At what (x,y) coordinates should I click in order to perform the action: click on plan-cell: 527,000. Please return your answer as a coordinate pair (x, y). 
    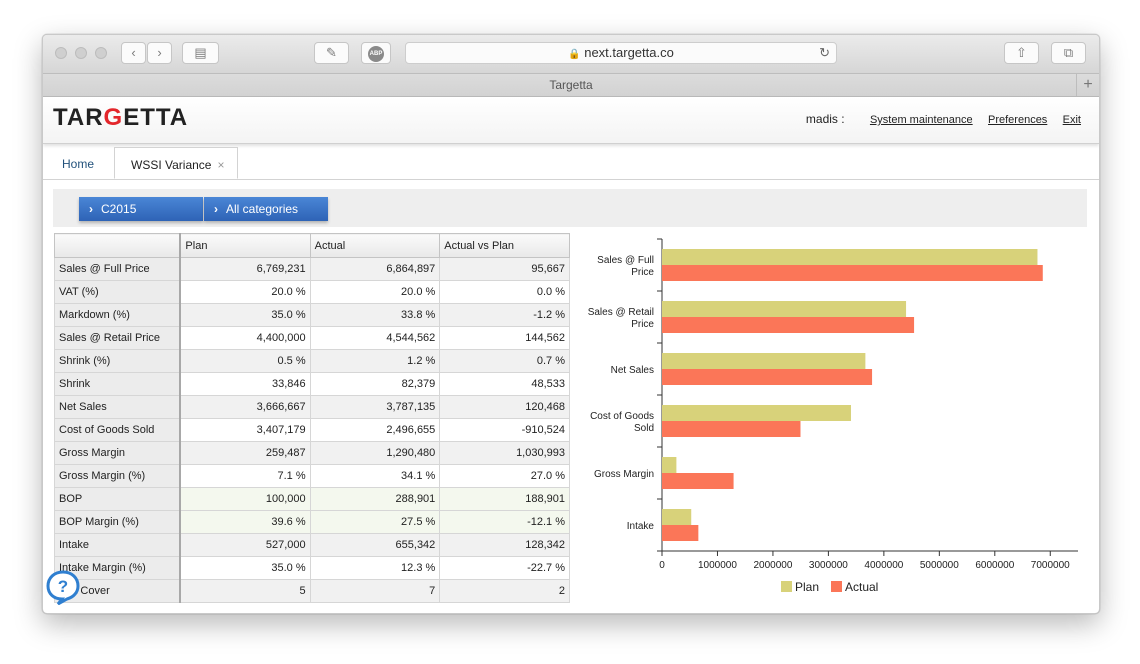
    Looking at the image, I should click on (245, 545).